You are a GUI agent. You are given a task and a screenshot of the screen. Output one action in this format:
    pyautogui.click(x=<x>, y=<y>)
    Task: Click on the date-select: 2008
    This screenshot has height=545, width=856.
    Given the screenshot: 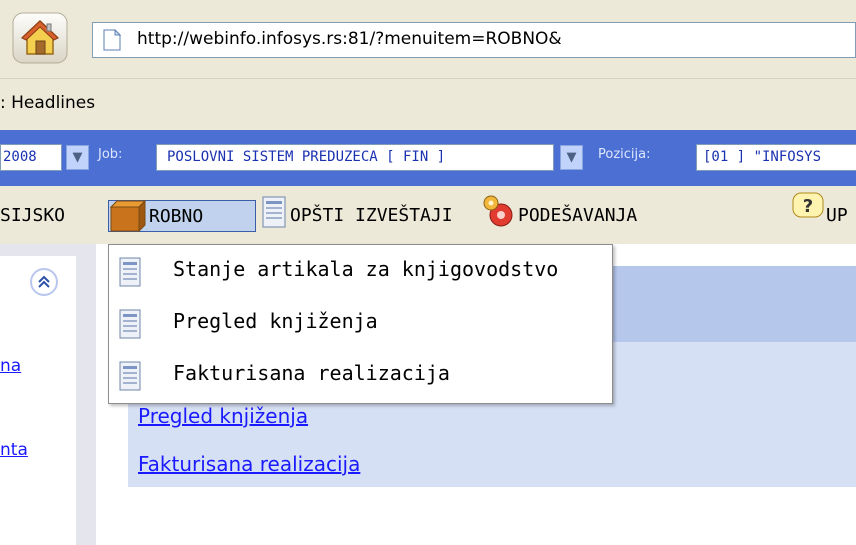 What is the action you would take?
    pyautogui.click(x=31, y=157)
    